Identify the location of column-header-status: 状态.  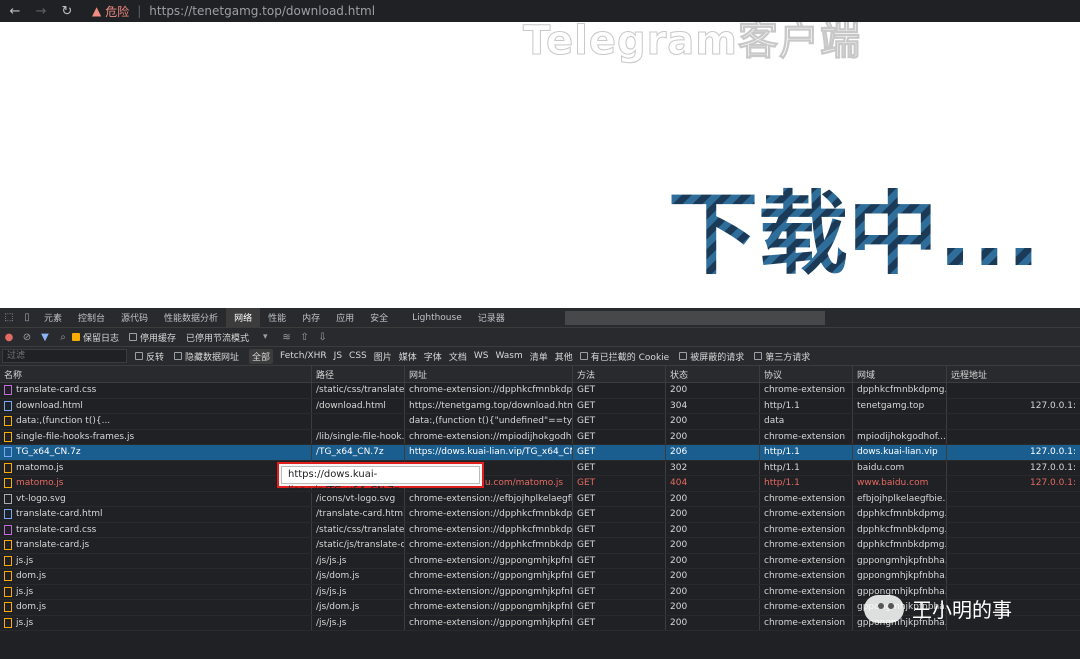
(713, 374).